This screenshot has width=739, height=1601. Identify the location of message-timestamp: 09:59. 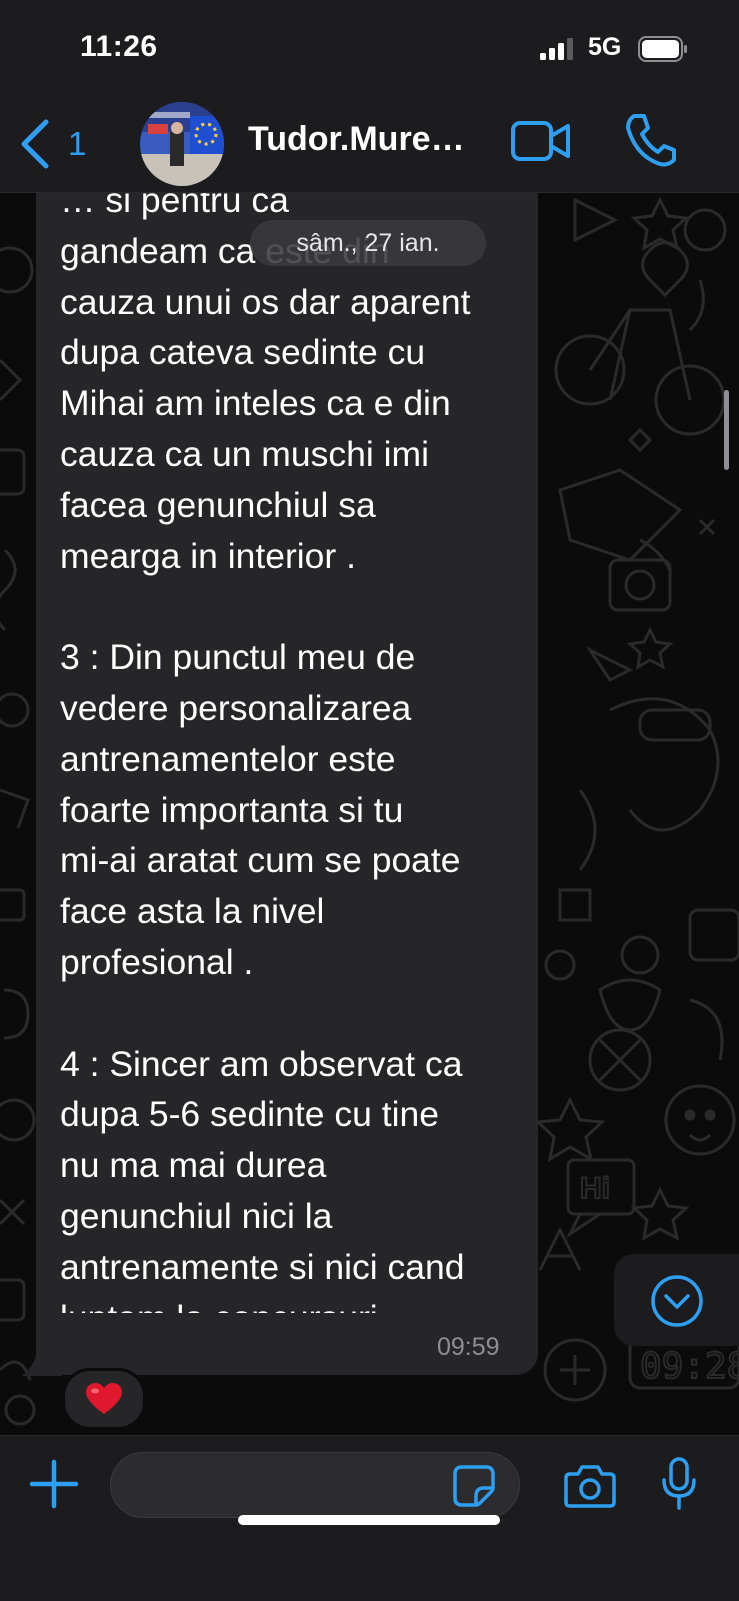
(468, 1347).